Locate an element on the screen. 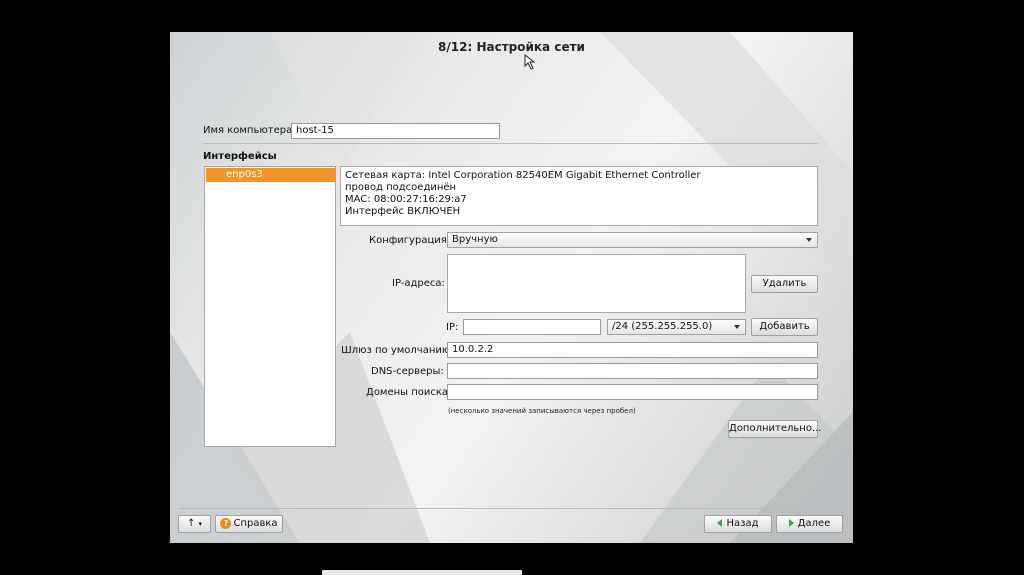 This screenshot has width=1024, height=575. mask-value: /24 (255.255.255.0) is located at coordinates (662, 326).